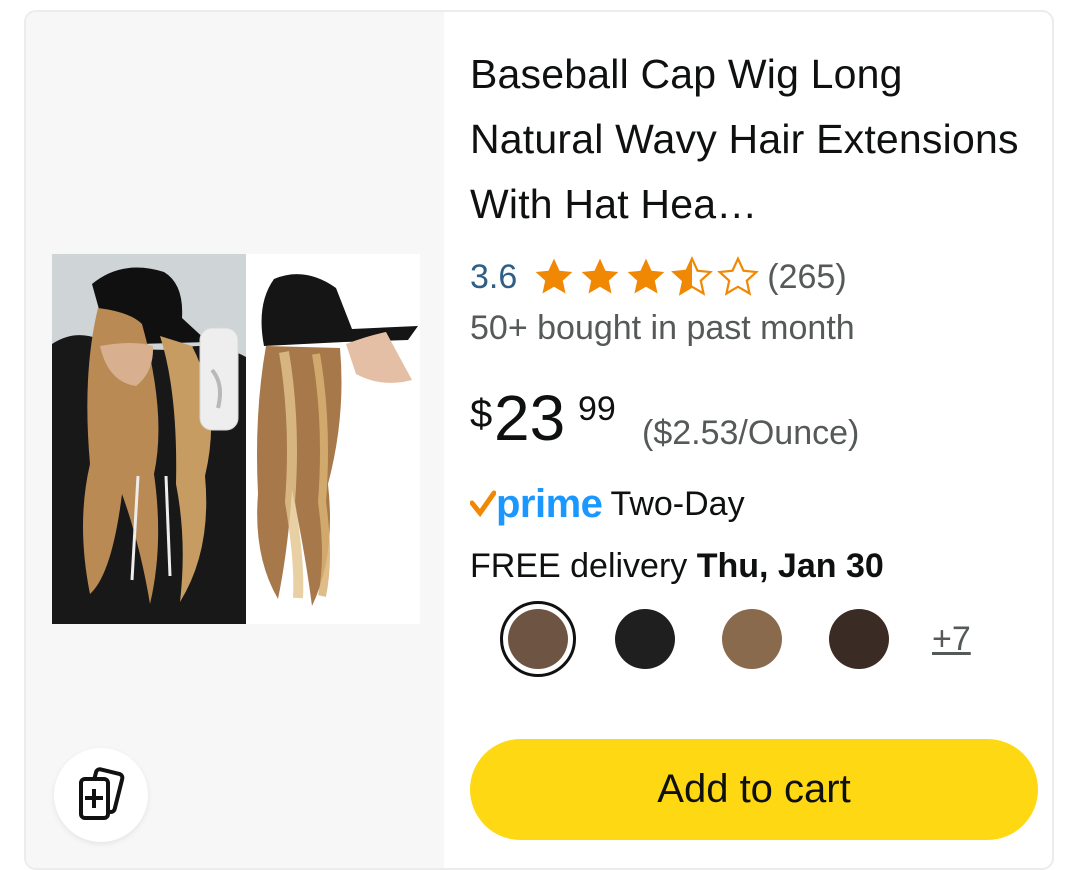 This screenshot has width=1080, height=870. I want to click on delivery-date: Thu, Jan 30, so click(790, 566).